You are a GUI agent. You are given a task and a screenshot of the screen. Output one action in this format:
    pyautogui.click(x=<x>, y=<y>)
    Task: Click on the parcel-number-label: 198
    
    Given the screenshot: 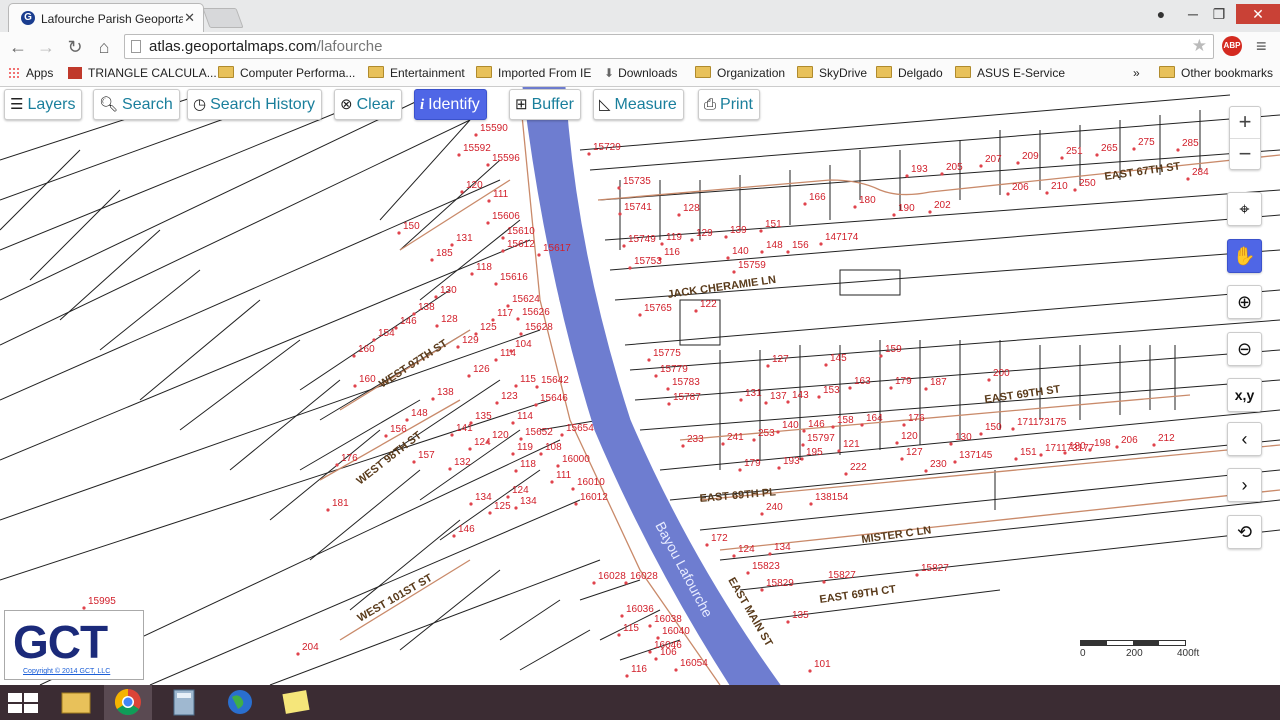 What is the action you would take?
    pyautogui.click(x=1102, y=443)
    